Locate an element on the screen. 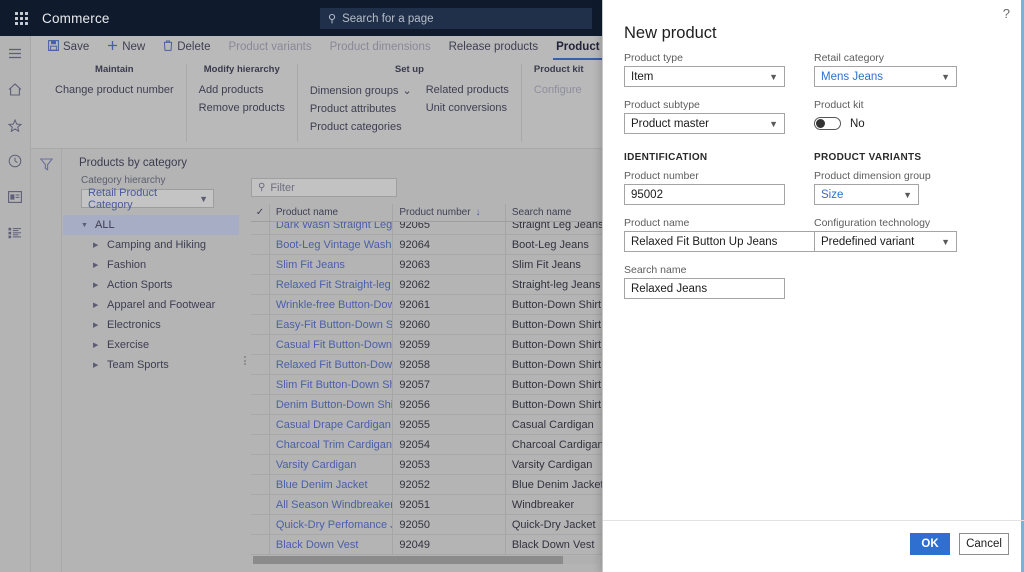  cell-product-name: Black Down Vest is located at coordinates (332, 544).